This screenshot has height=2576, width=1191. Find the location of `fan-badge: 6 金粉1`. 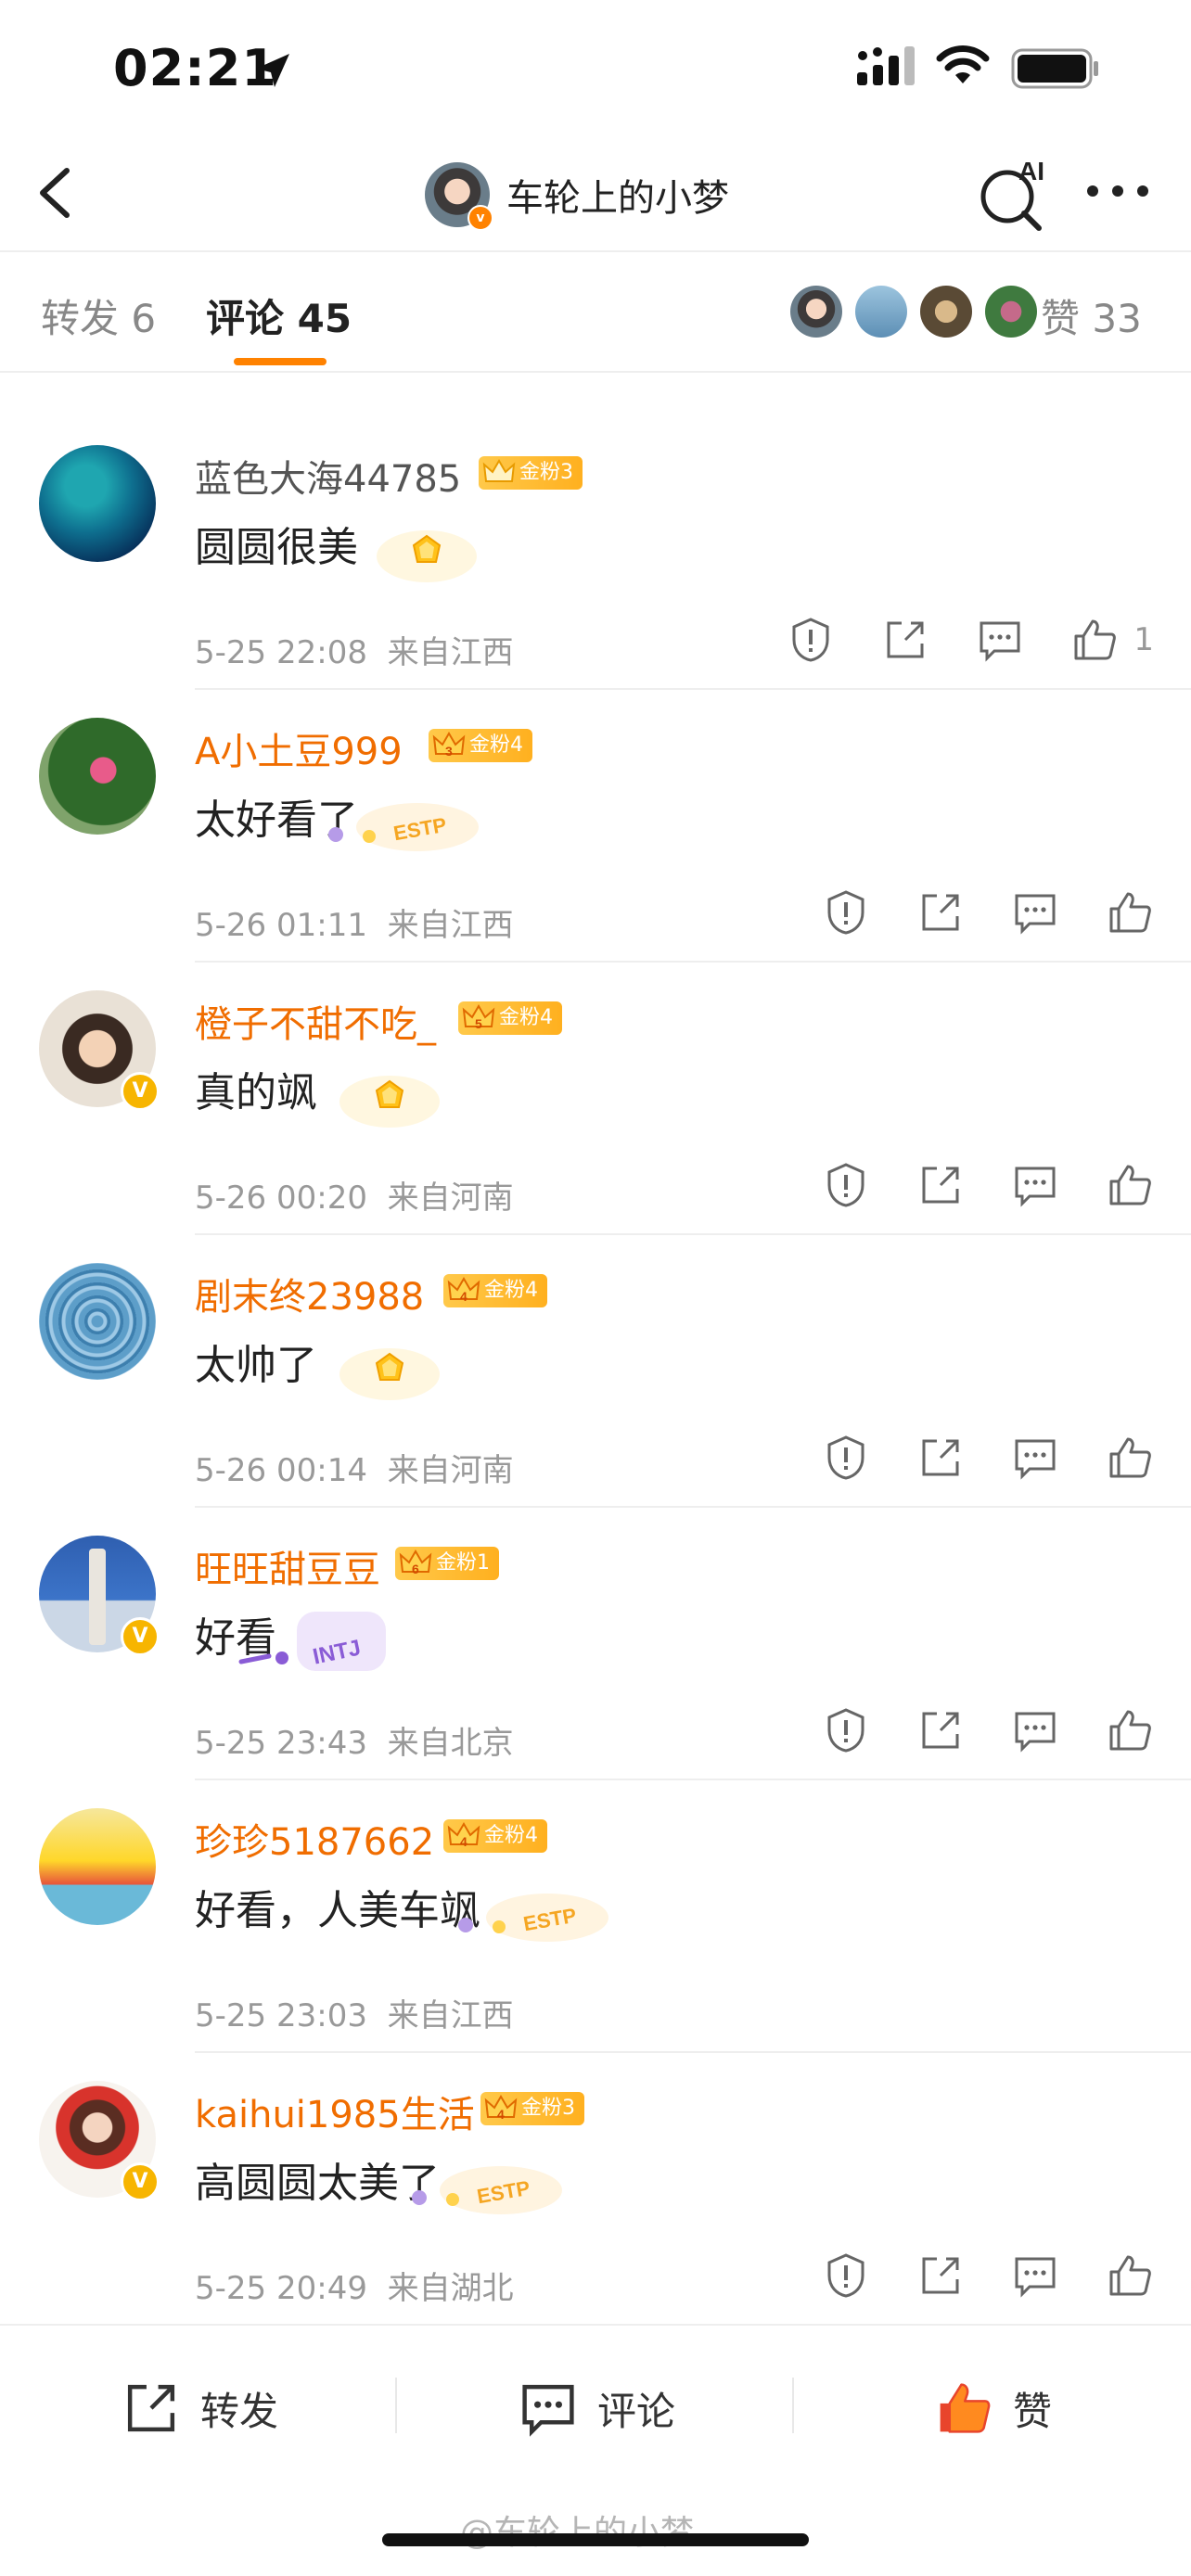

fan-badge: 6 金粉1 is located at coordinates (447, 1564).